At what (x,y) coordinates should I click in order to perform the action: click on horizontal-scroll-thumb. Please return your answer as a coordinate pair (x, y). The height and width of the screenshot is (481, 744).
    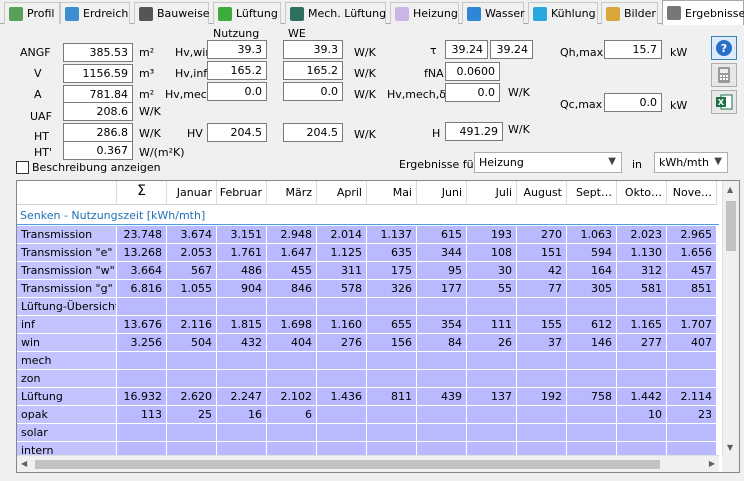
    Looking at the image, I should click on (347, 464).